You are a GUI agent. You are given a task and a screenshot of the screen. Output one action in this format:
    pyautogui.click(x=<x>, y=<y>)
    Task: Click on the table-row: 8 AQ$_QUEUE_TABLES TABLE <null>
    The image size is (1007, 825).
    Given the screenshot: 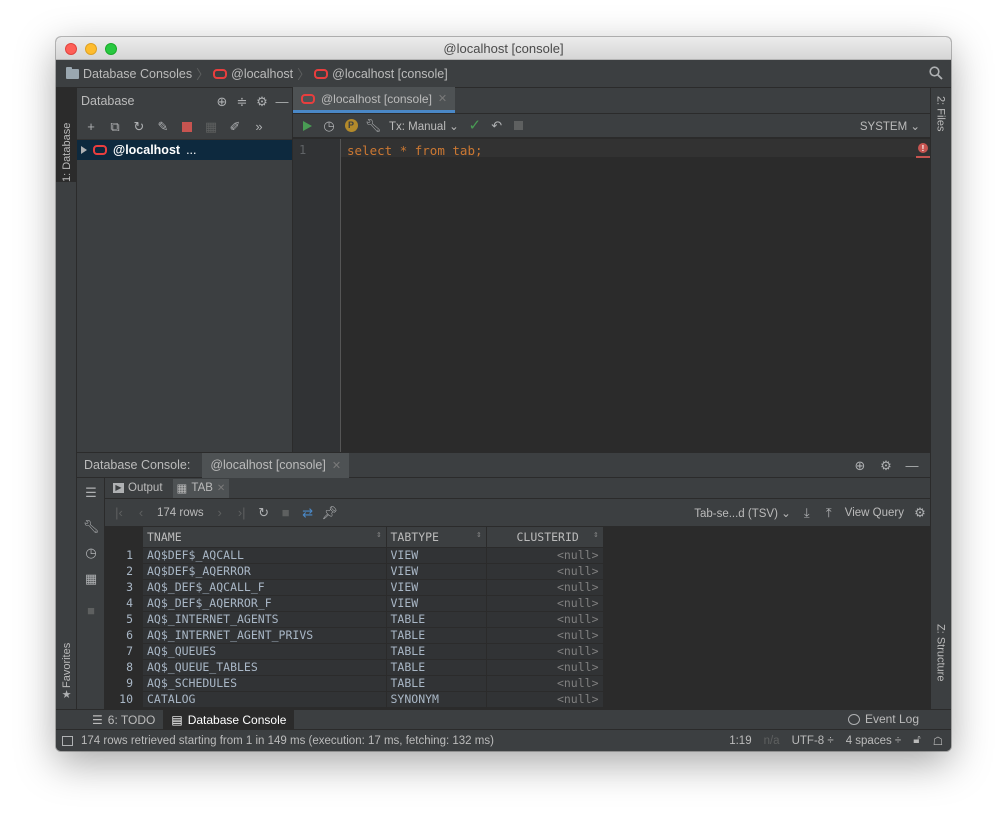 What is the action you would take?
    pyautogui.click(x=354, y=667)
    